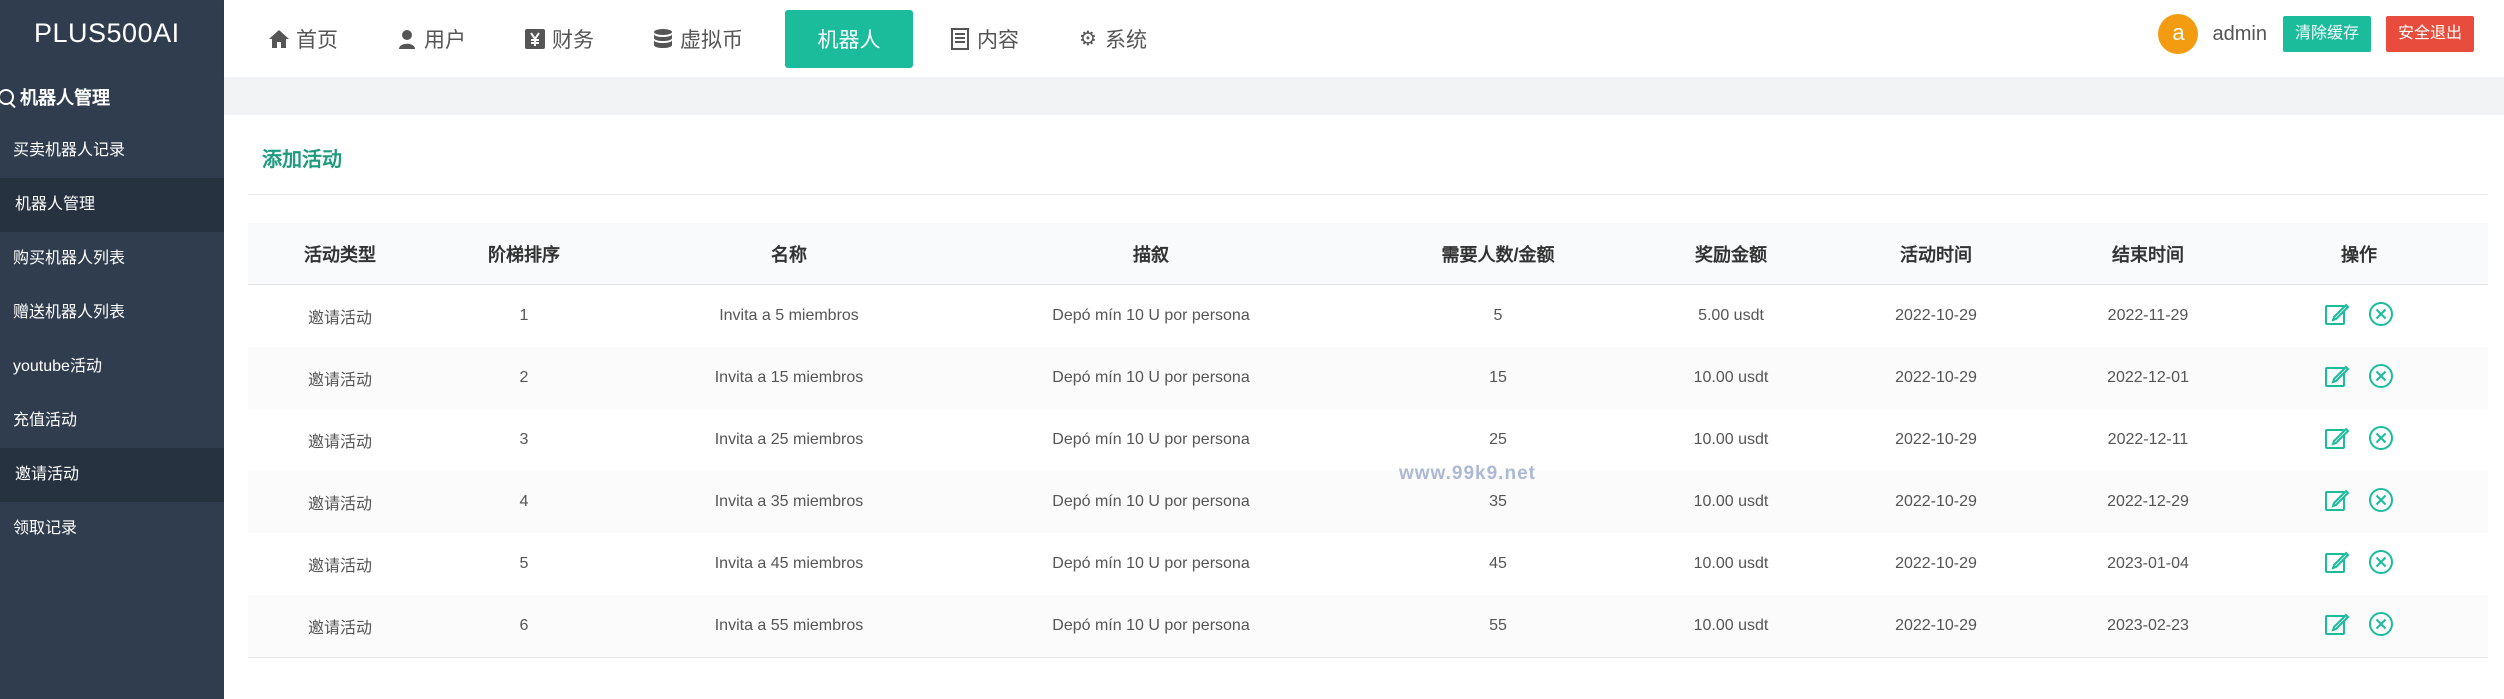 The width and height of the screenshot is (2504, 699). I want to click on cell-end-time: 2023-01-04, so click(2148, 563).